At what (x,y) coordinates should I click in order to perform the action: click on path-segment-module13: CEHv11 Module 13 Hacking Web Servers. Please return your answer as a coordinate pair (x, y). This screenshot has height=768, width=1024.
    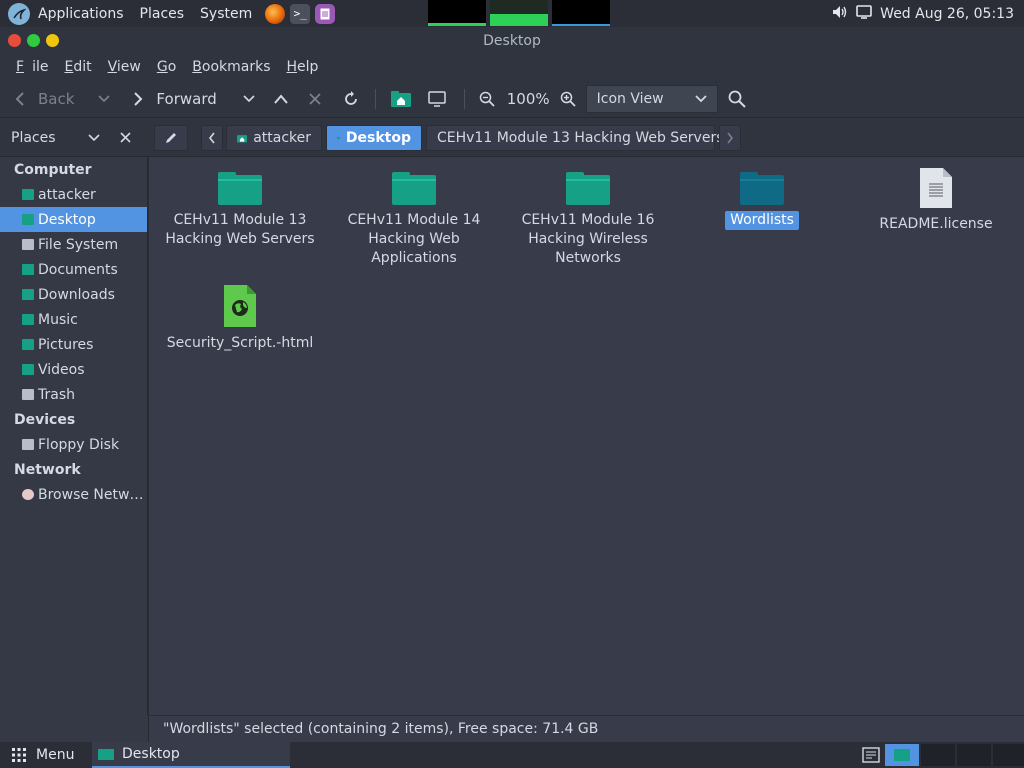
    Looking at the image, I should click on (575, 138).